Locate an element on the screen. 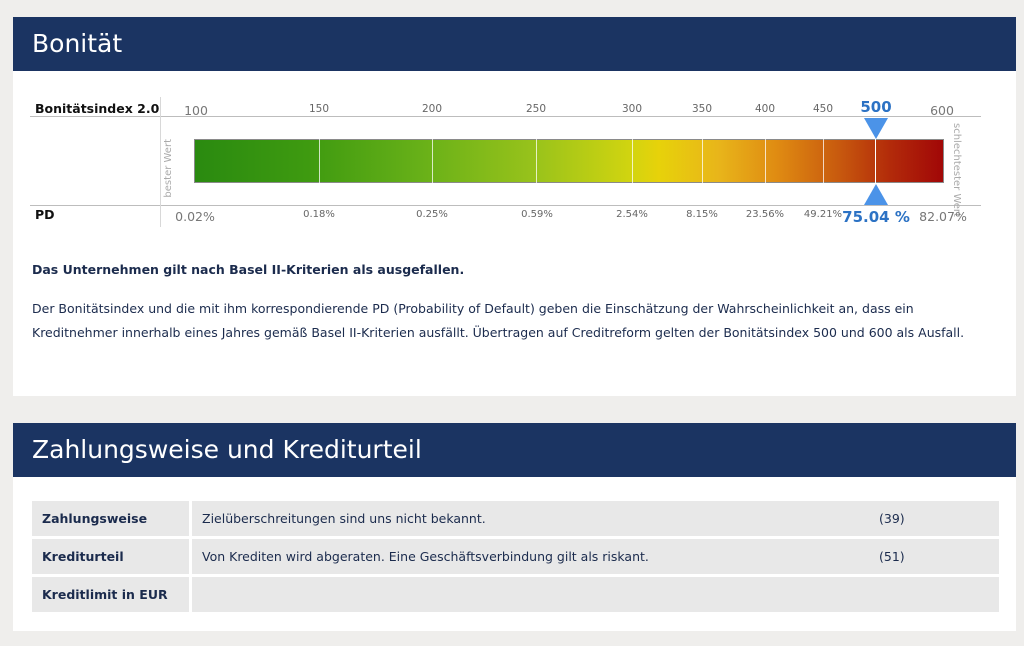  index-tick-600: 600 is located at coordinates (942, 110).